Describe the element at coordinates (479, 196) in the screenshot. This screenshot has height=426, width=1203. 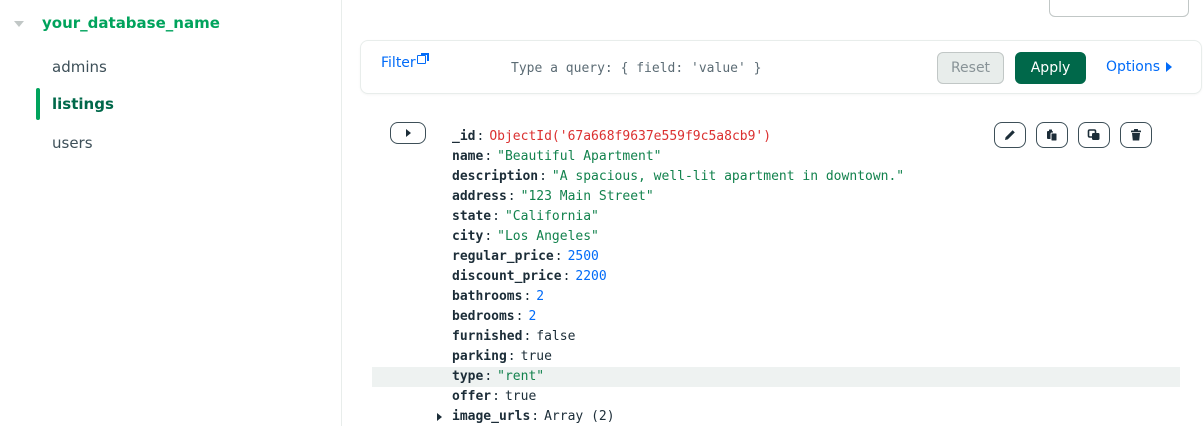
I see `field-key: address` at that location.